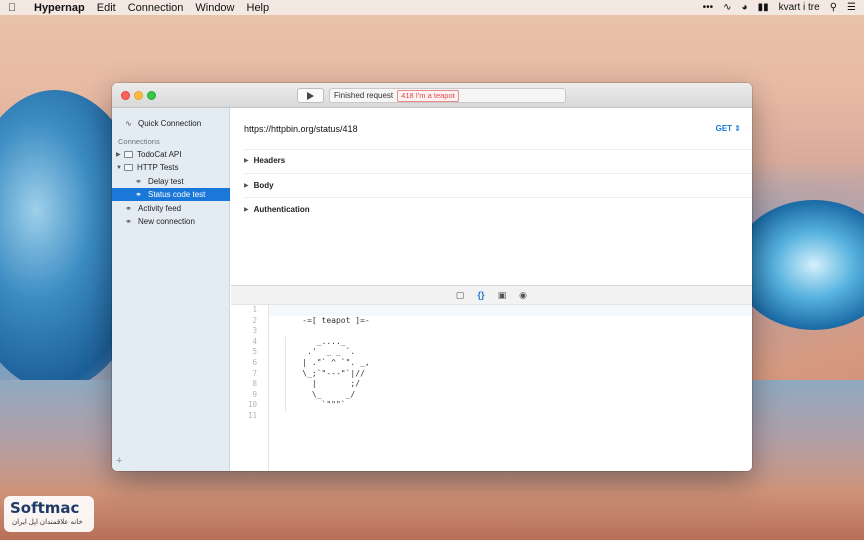  I want to click on zoom-window-button, so click(151, 95).